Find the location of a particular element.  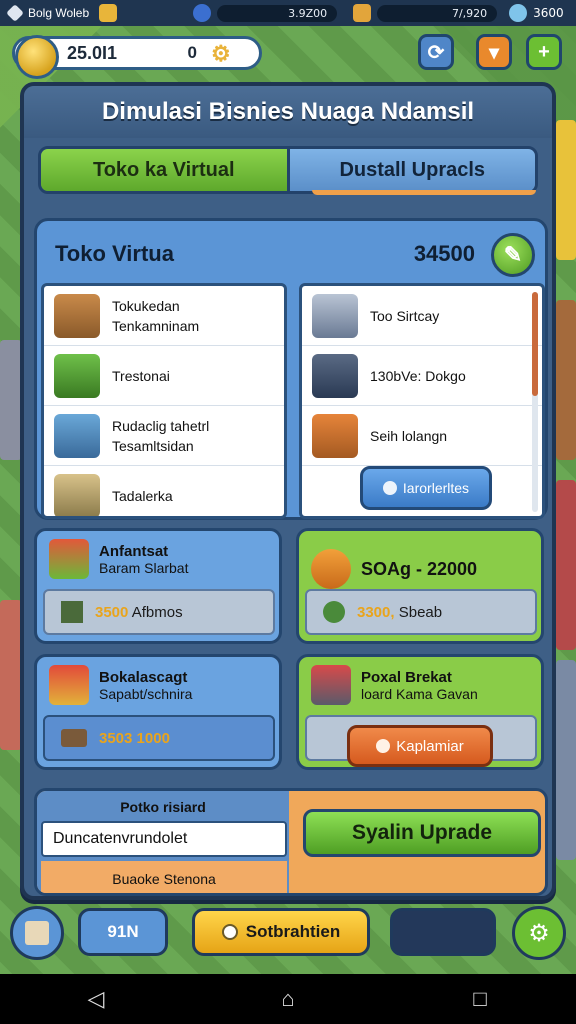

list-item-label: Trestonai is located at coordinates (141, 375).